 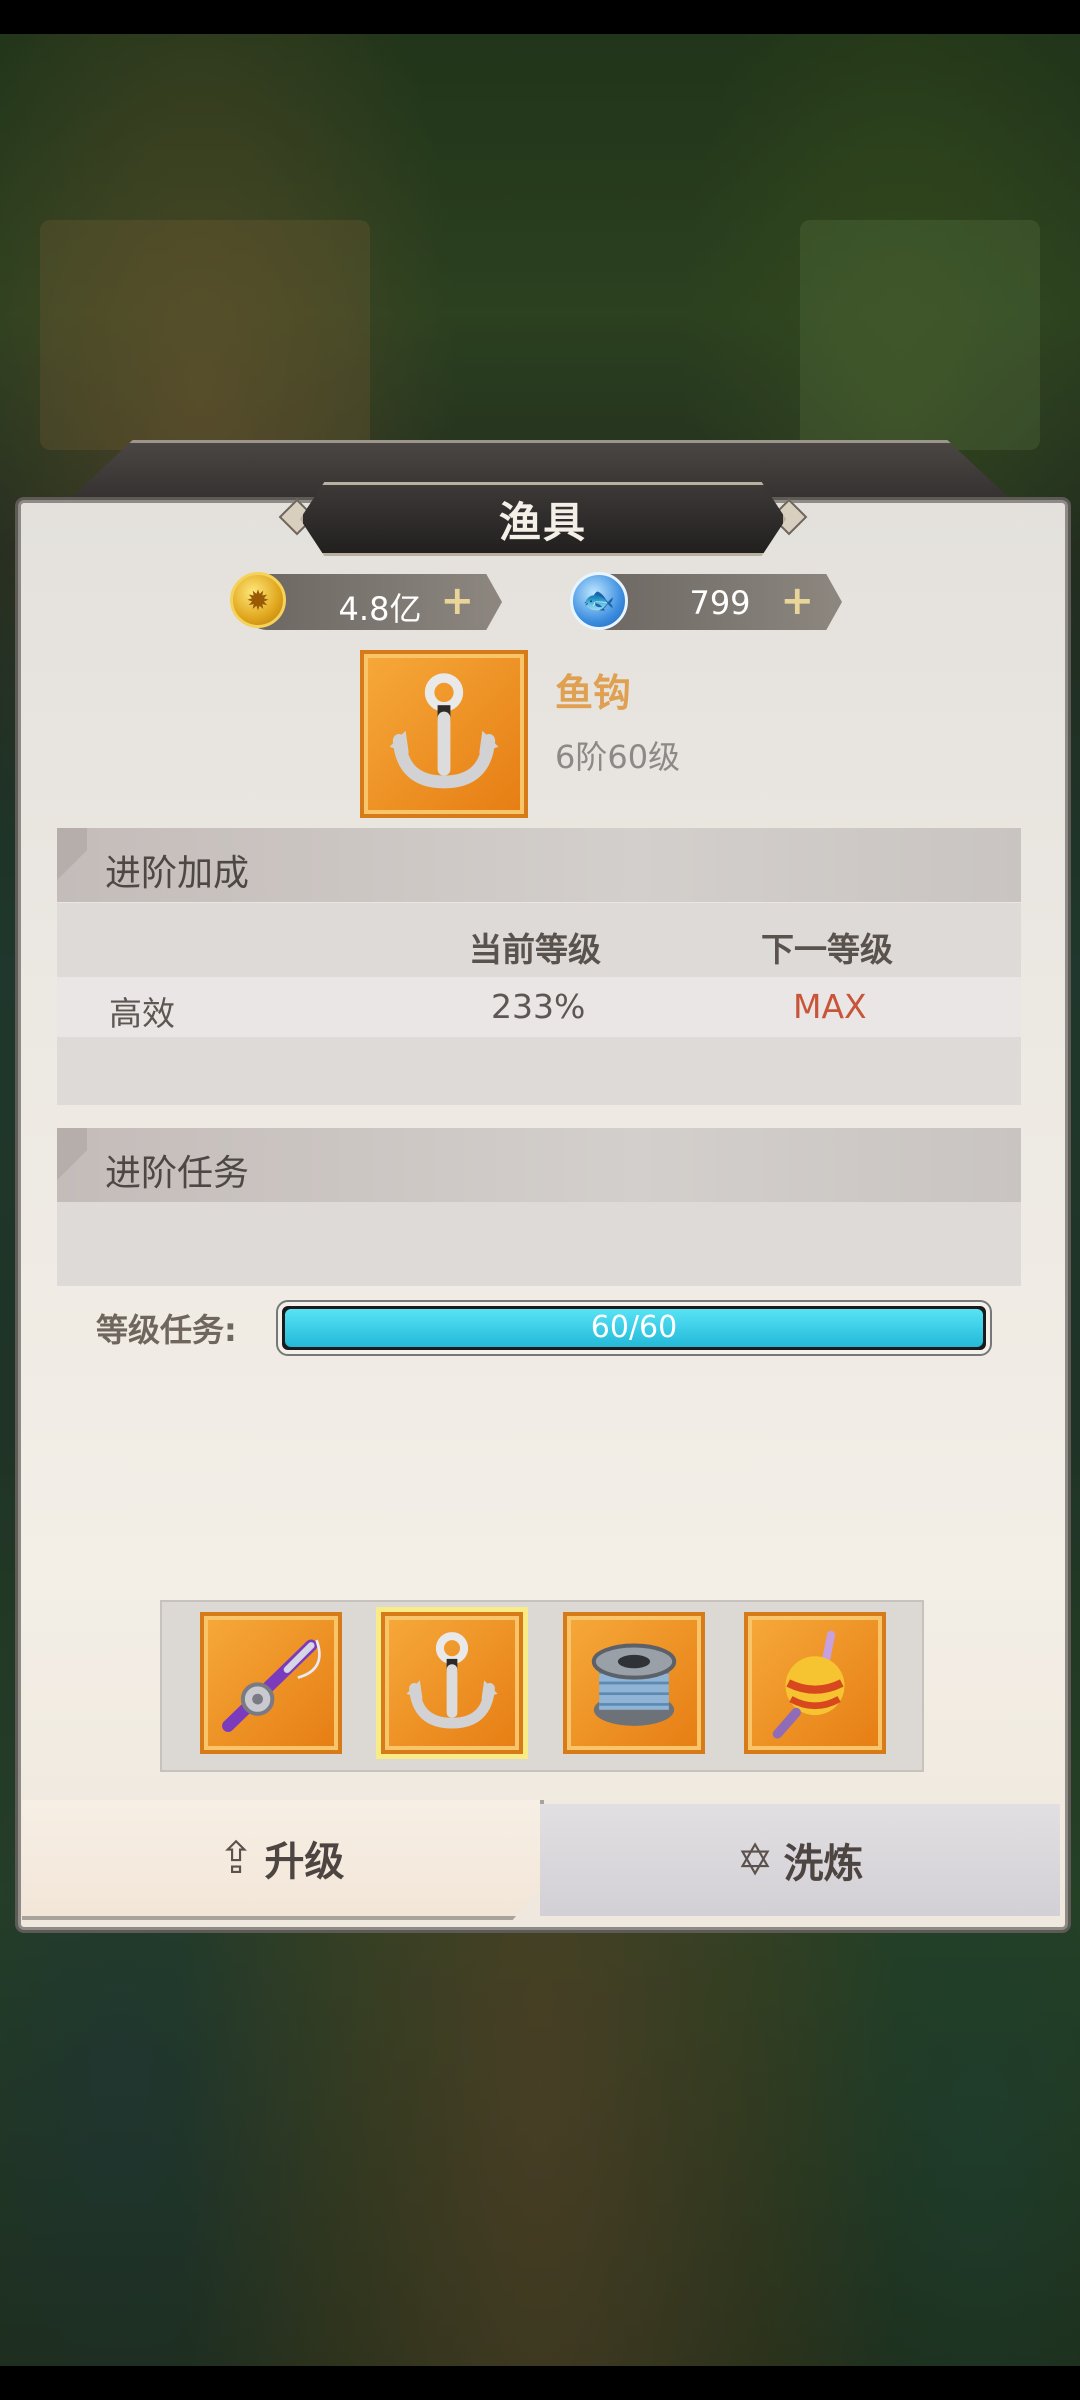 I want to click on advance-bonus-title: 进阶加成, so click(x=177, y=873).